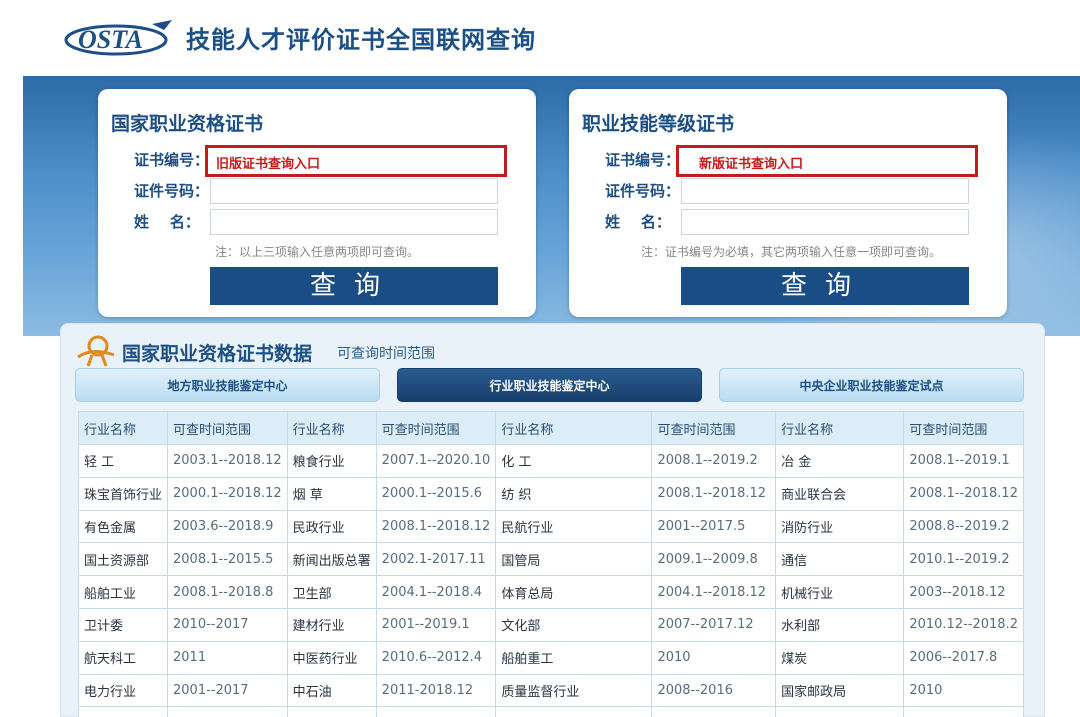 The image size is (1080, 717). I want to click on industry-name-cell: 通信, so click(840, 559).